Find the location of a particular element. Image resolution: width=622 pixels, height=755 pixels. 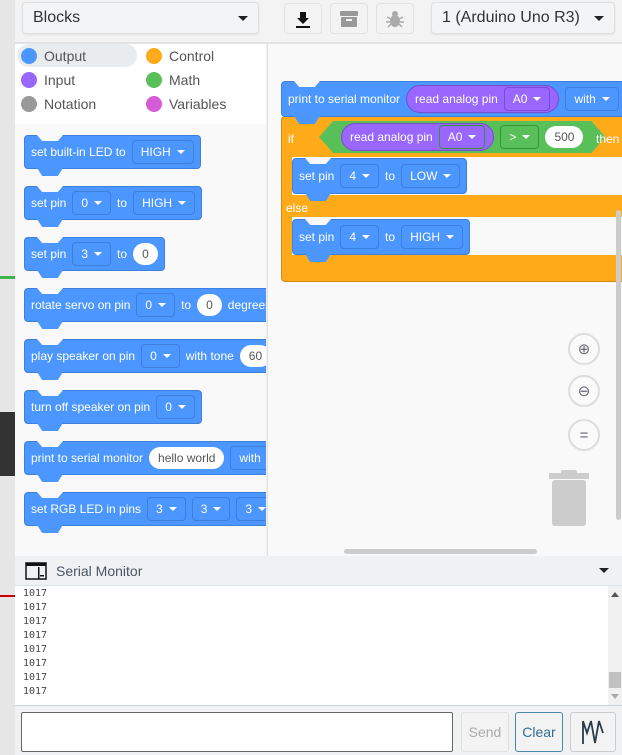

category-output: Output is located at coordinates (77, 55).